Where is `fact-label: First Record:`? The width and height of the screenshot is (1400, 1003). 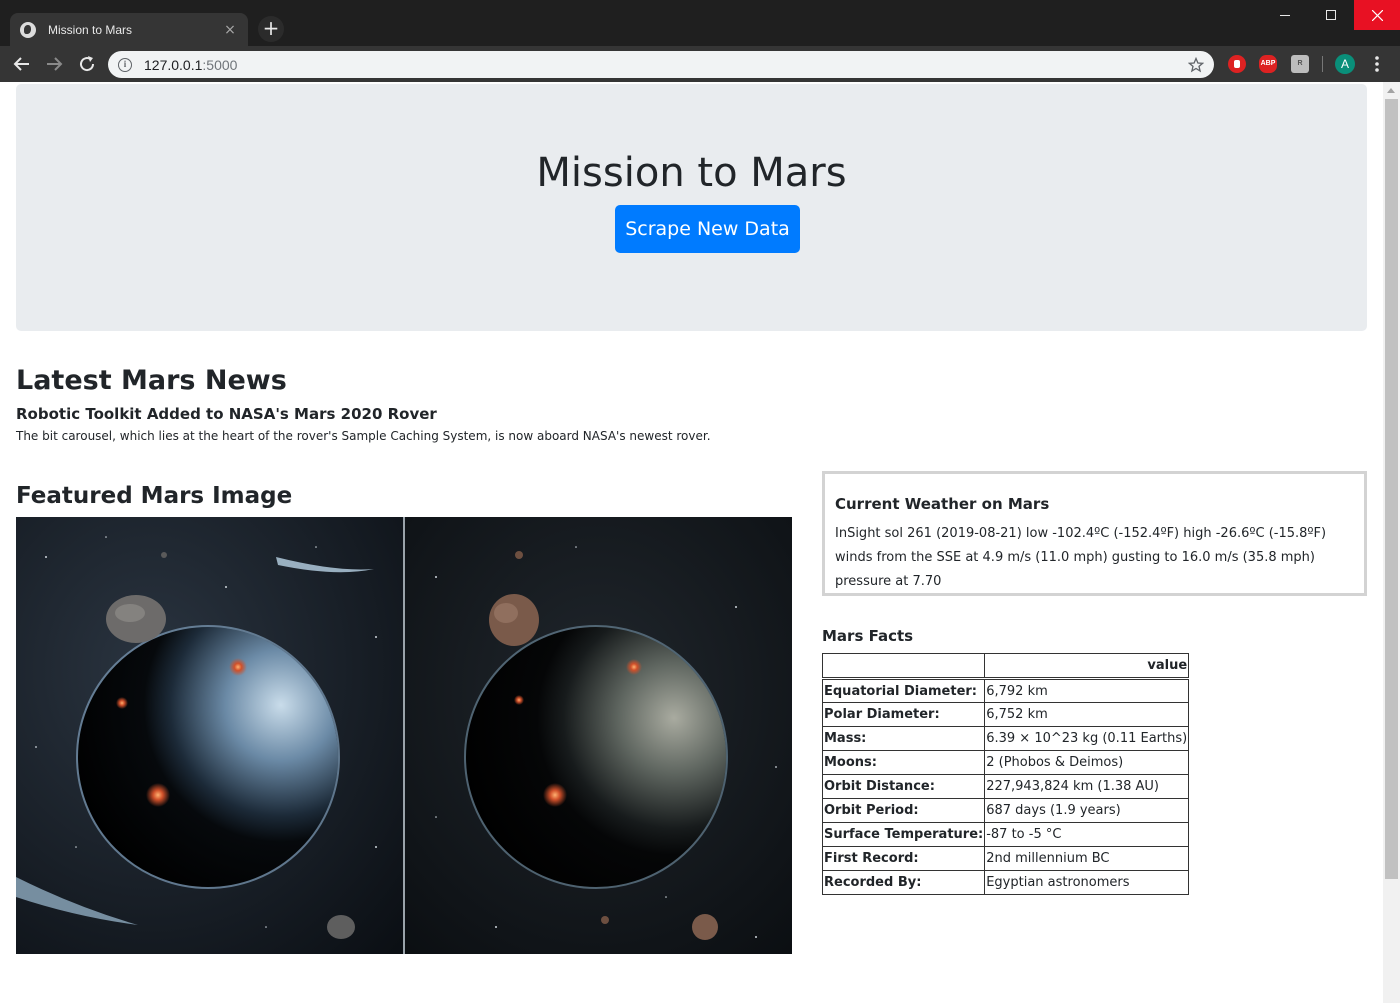 fact-label: First Record: is located at coordinates (903, 858).